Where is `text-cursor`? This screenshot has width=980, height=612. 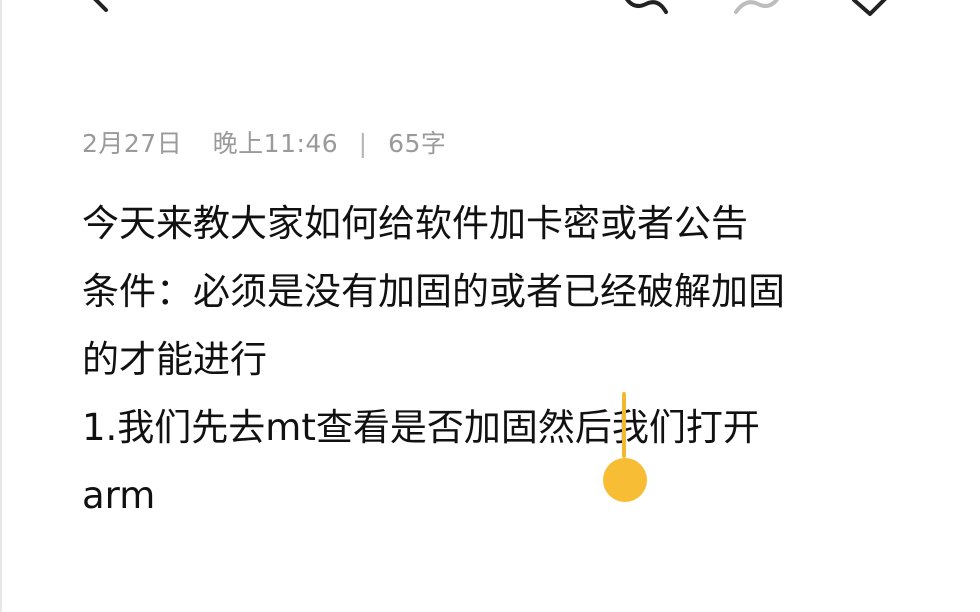
text-cursor is located at coordinates (624, 425).